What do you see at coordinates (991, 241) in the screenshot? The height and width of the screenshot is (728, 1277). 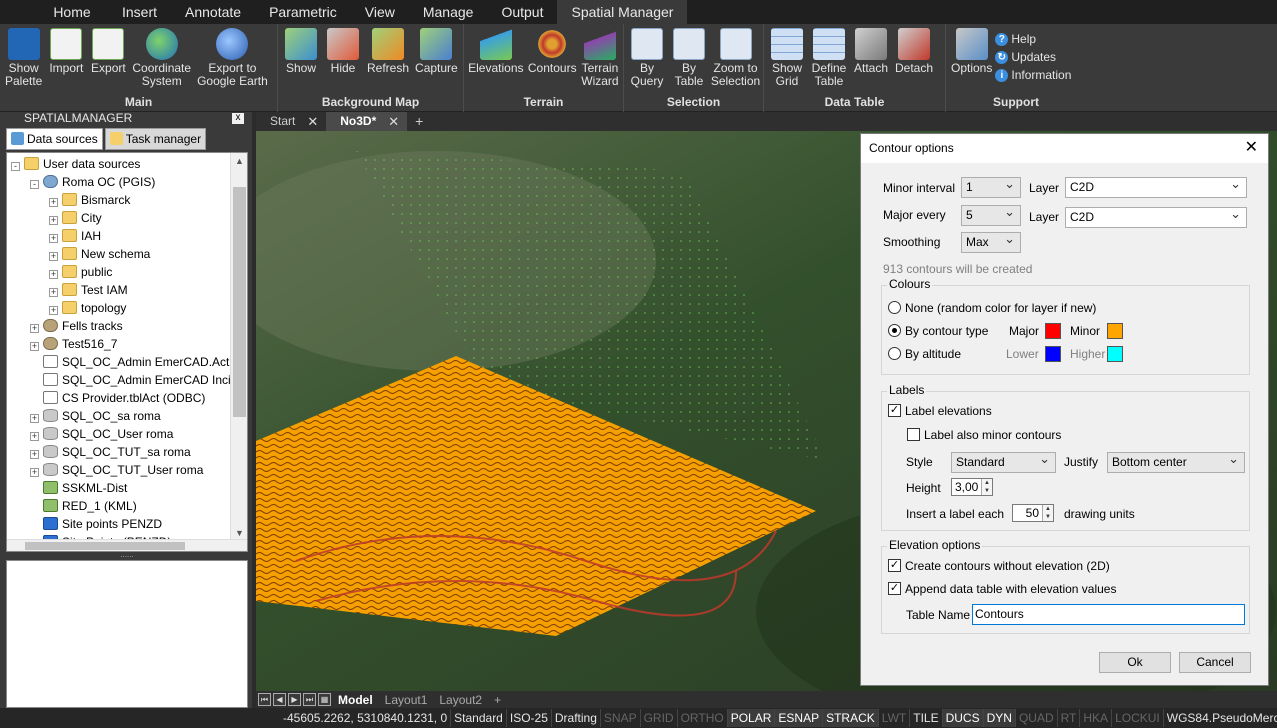 I see `smoothing-select: Max` at bounding box center [991, 241].